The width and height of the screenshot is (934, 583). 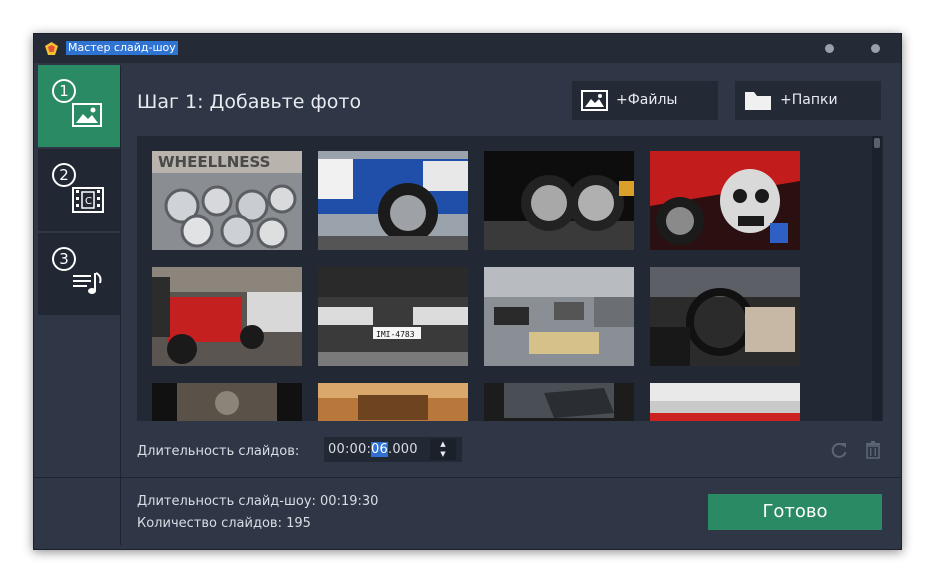 I want to click on svg-text: C, so click(x=88, y=201).